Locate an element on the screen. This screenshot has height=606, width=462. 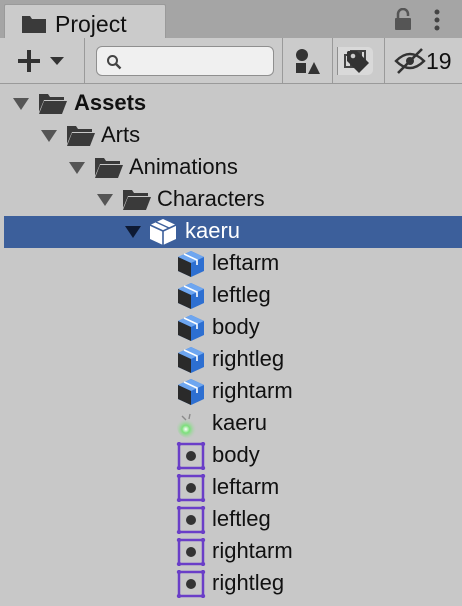
tree-item-mesh: leftarm is located at coordinates (231, 264).